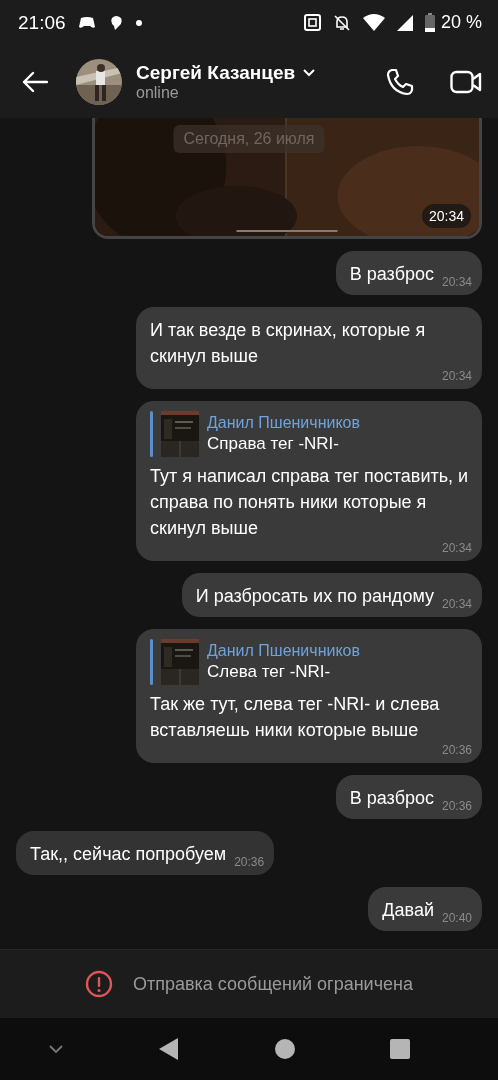 The image size is (498, 1080). Describe the element at coordinates (373, 22) in the screenshot. I see `wifi-icon` at that location.